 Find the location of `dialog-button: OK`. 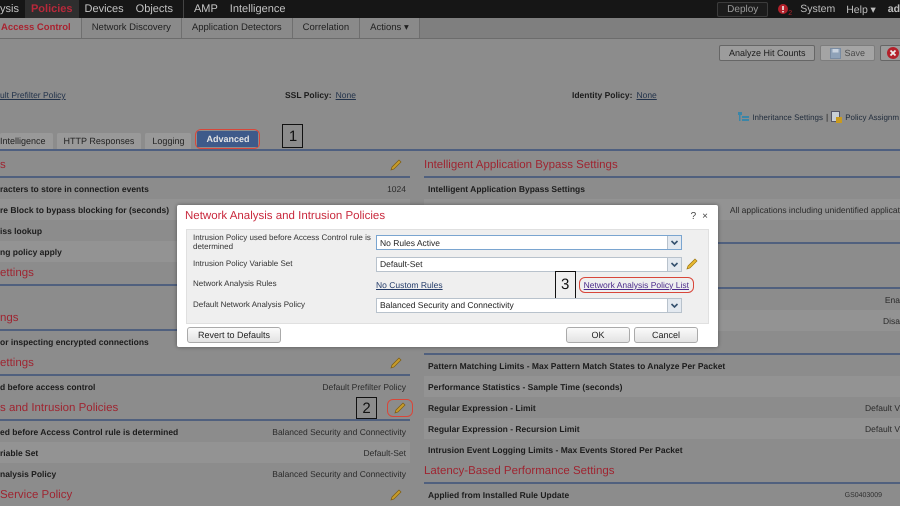

dialog-button: OK is located at coordinates (598, 334).